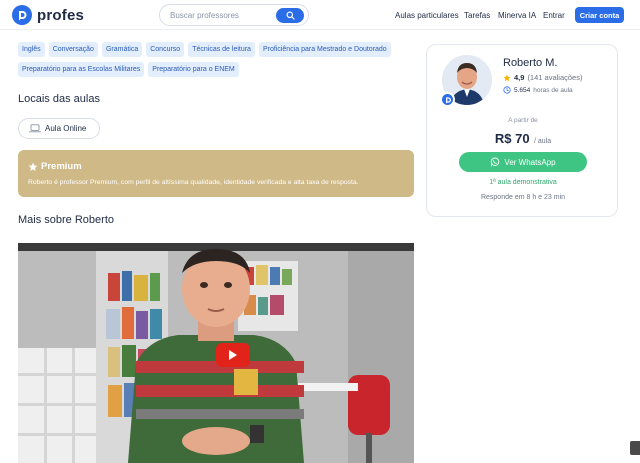  Describe the element at coordinates (447, 99) in the screenshot. I see `verified-badge-icon` at that location.